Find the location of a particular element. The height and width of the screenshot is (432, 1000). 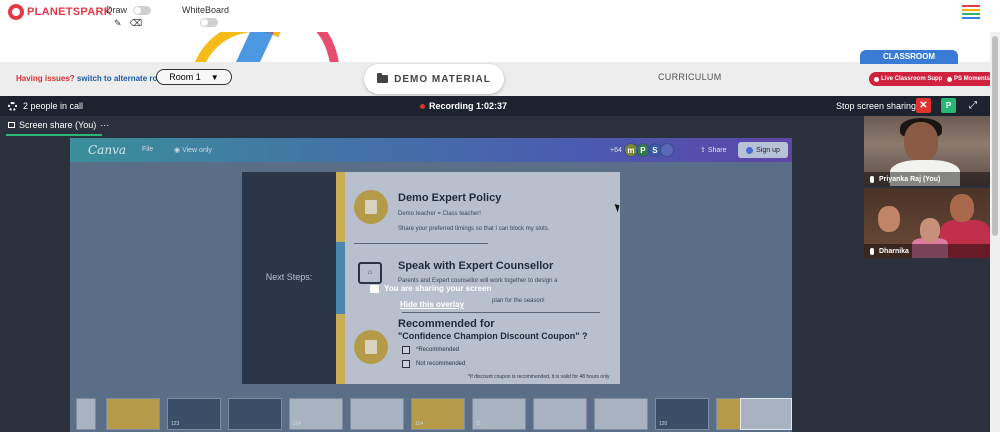

page-scrollbar is located at coordinates (995, 232).